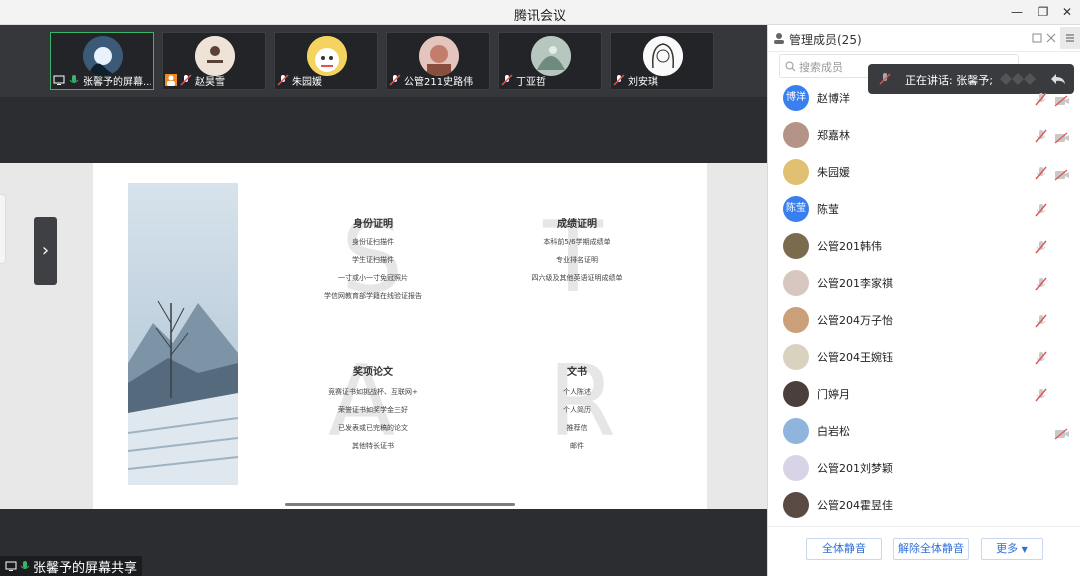 This screenshot has height=576, width=1080. I want to click on left-edge-handle, so click(3, 229).